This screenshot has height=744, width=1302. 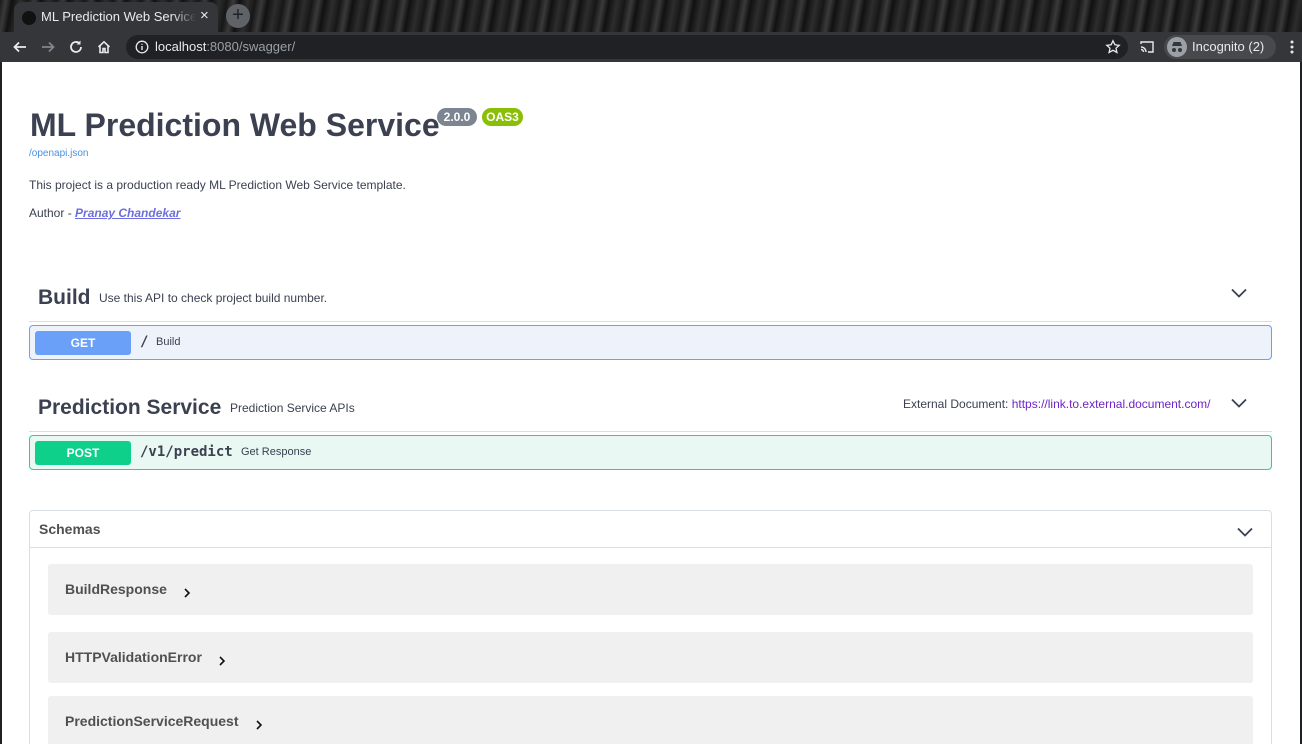 I want to click on schema-name: HTTPValidationError, so click(x=133, y=657).